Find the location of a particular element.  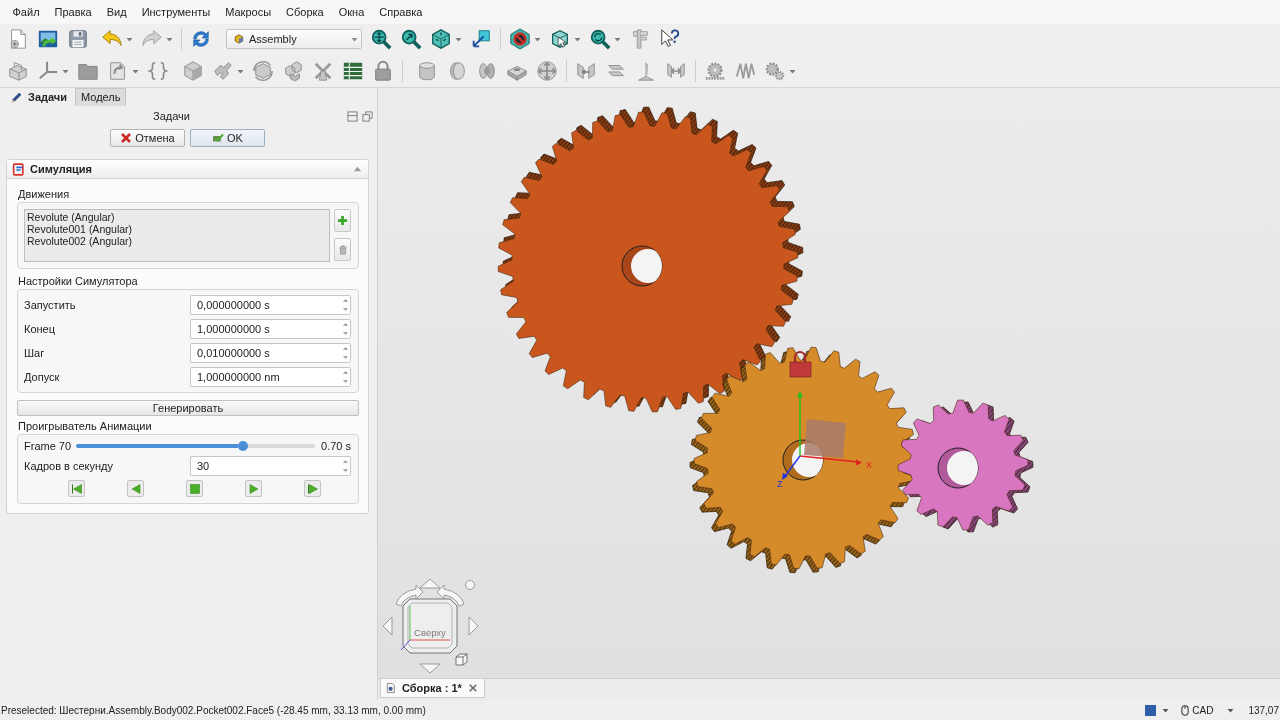

axis-triad-icon is located at coordinates (822, 435).